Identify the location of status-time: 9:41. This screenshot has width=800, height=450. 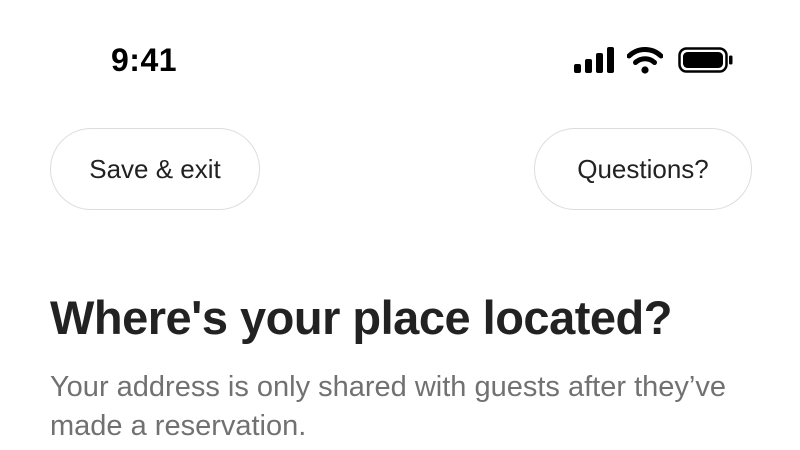
(144, 60).